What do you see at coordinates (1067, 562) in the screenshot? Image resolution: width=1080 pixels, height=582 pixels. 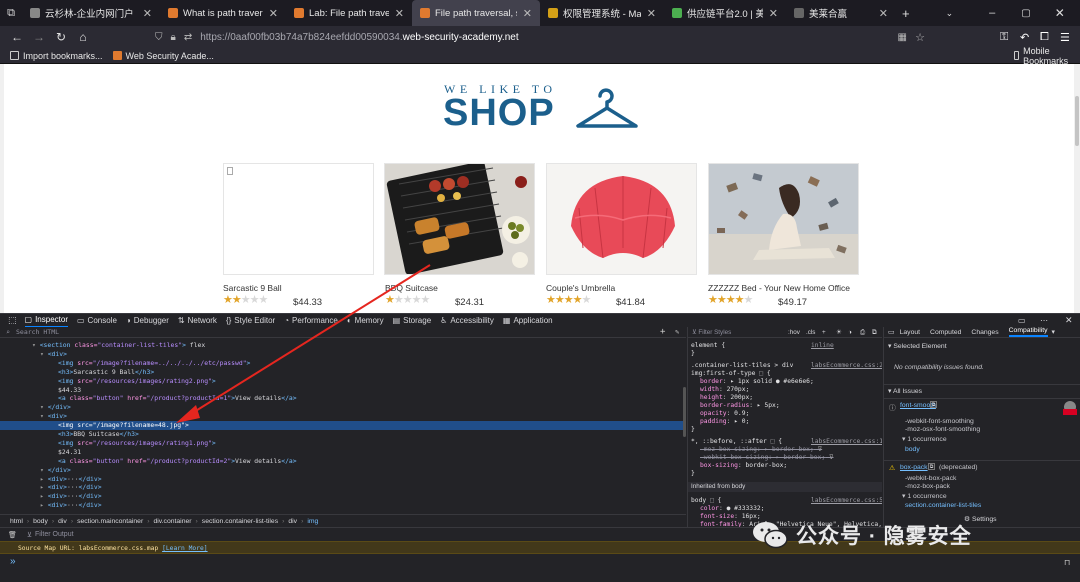 I see `console-editor-icon: ⊓` at bounding box center [1067, 562].